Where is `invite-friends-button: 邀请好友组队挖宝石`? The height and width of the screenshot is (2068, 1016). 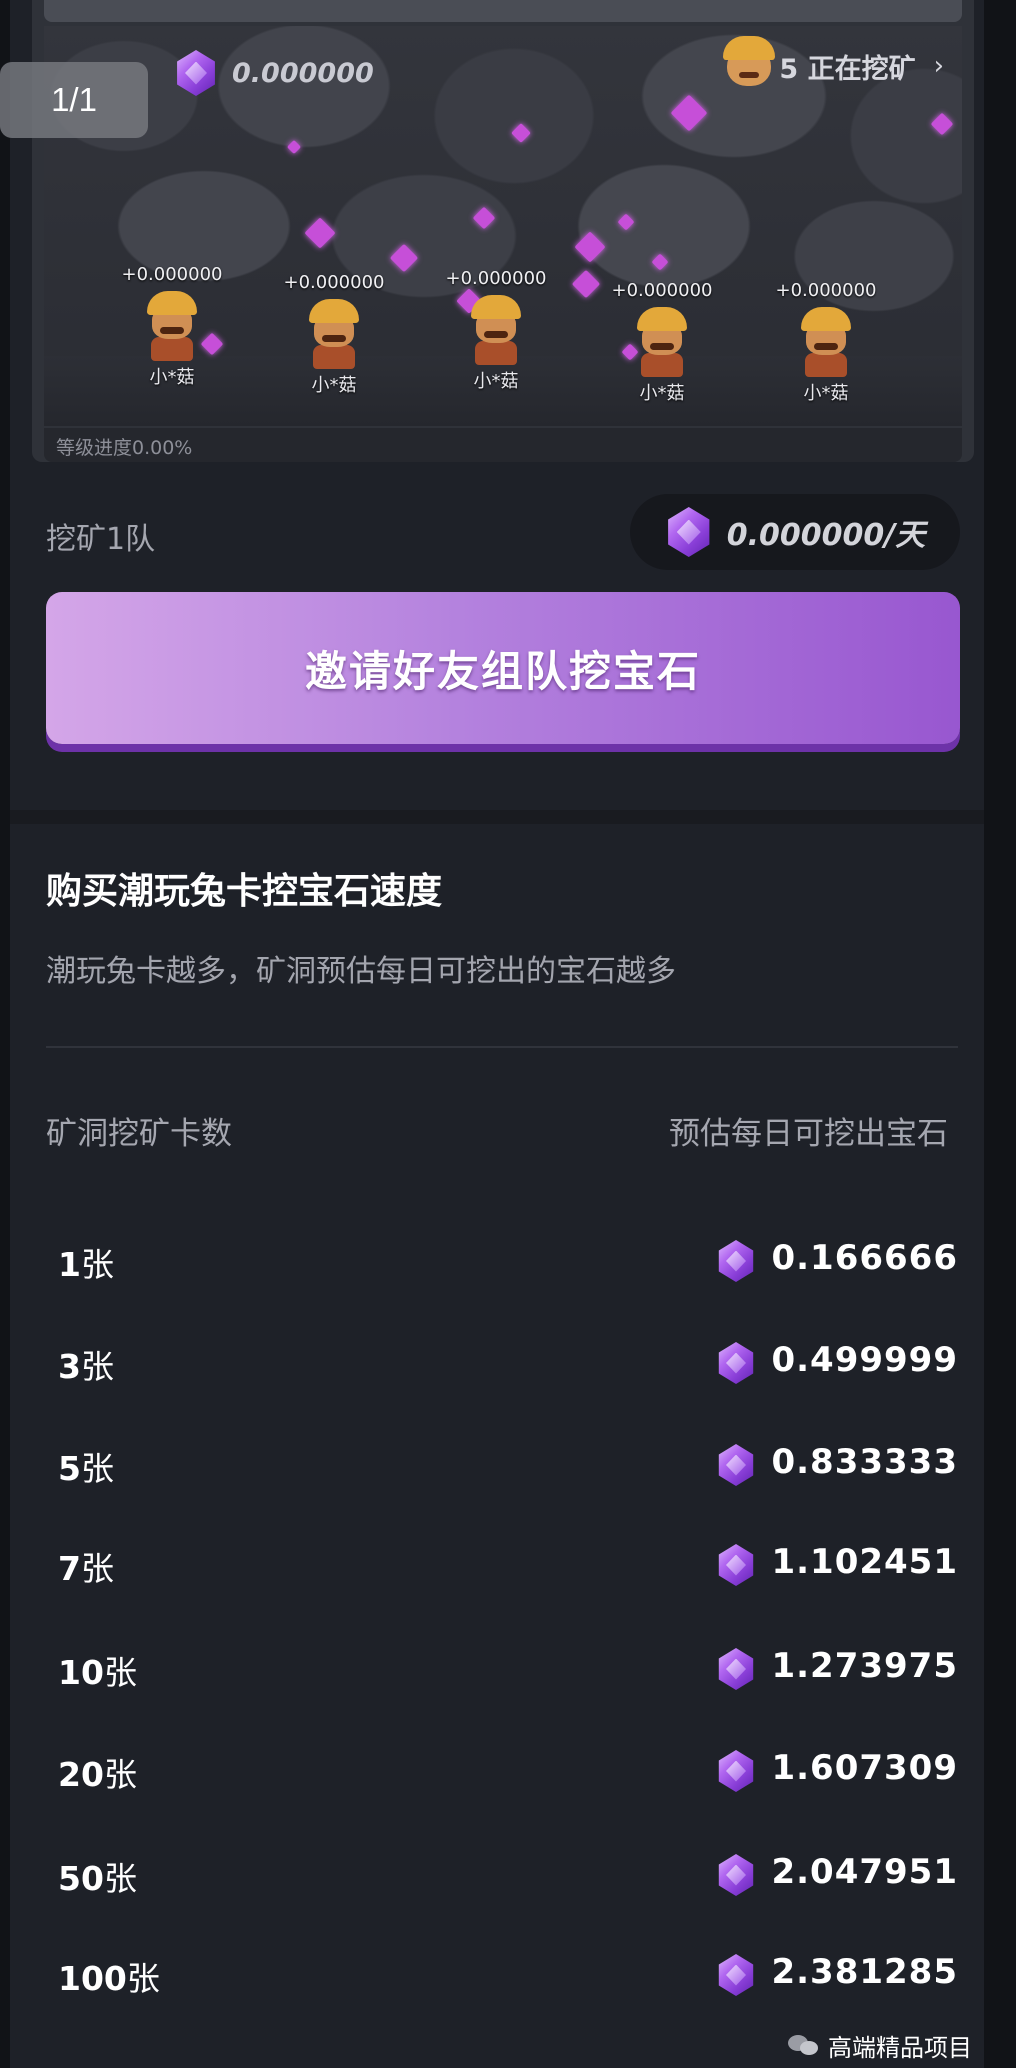
invite-friends-button: 邀请好友组队挖宝石 is located at coordinates (503, 668).